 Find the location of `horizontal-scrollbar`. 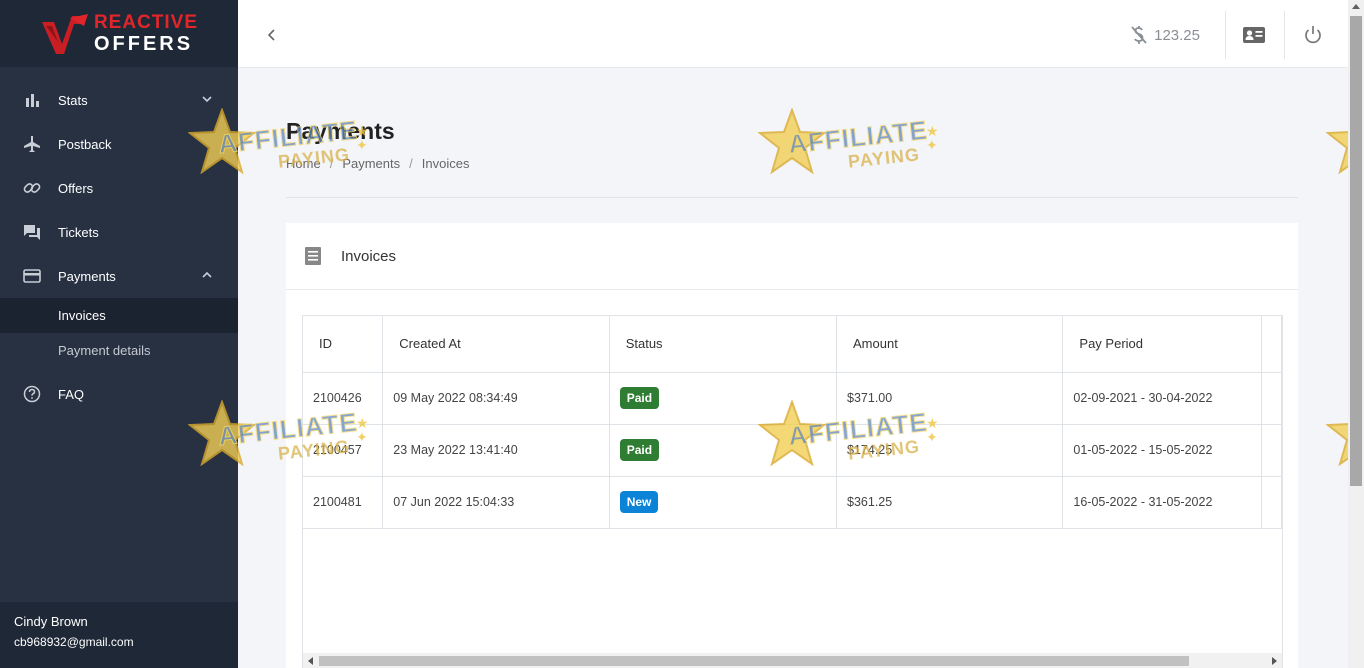

horizontal-scrollbar is located at coordinates (792, 660).